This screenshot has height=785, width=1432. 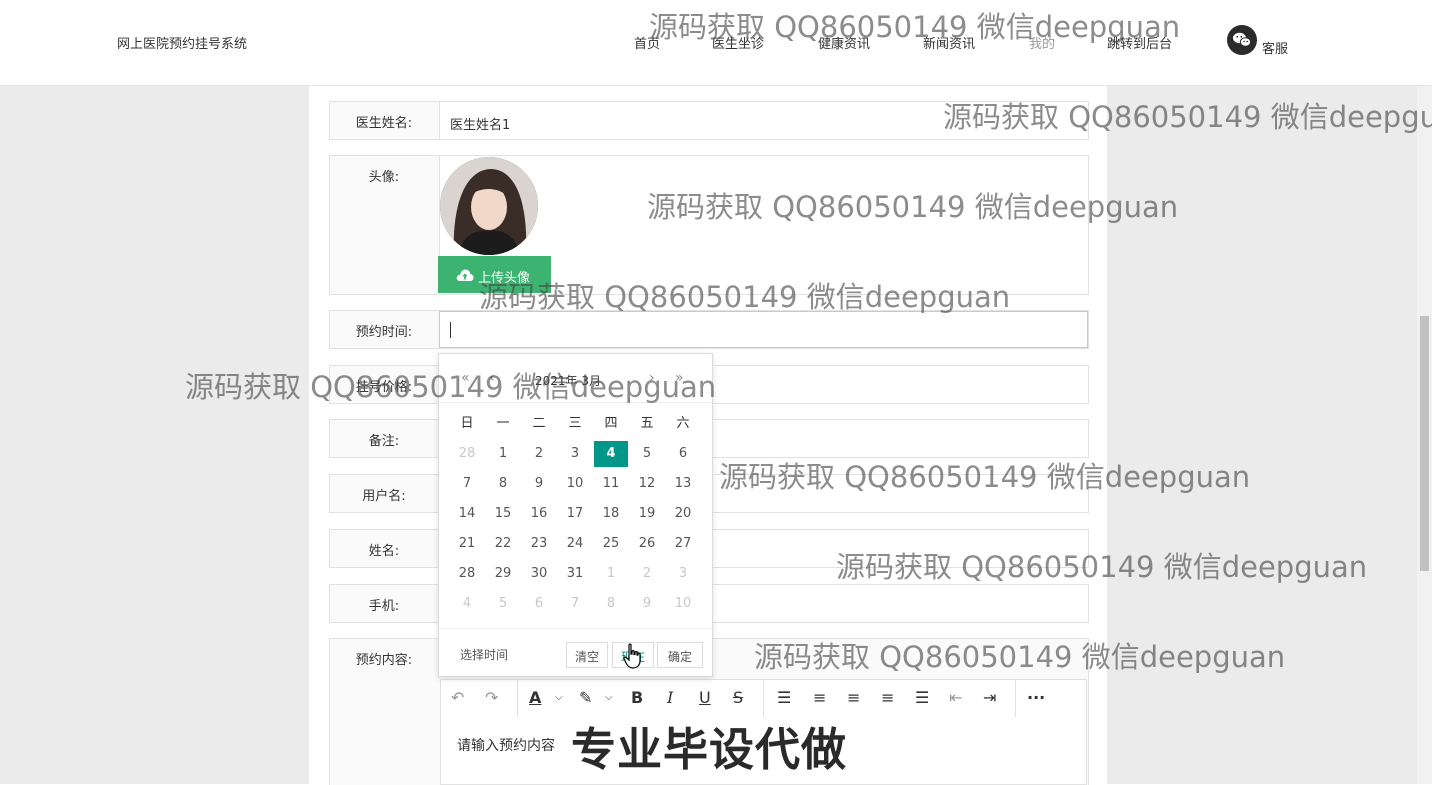 I want to click on clear-button: 清空, so click(x=587, y=655).